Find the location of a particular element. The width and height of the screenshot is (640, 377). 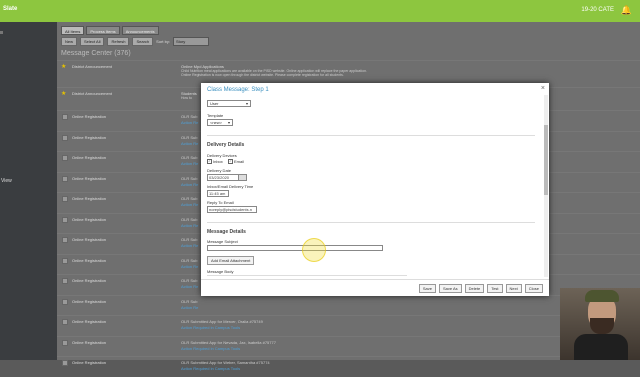

message-subject-label: Message Subject is located at coordinates (222, 241).